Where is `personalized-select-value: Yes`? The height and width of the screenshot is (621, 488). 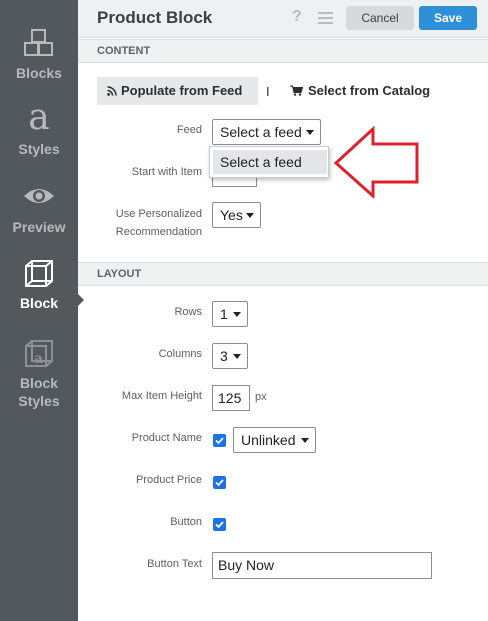
personalized-select-value: Yes is located at coordinates (231, 215).